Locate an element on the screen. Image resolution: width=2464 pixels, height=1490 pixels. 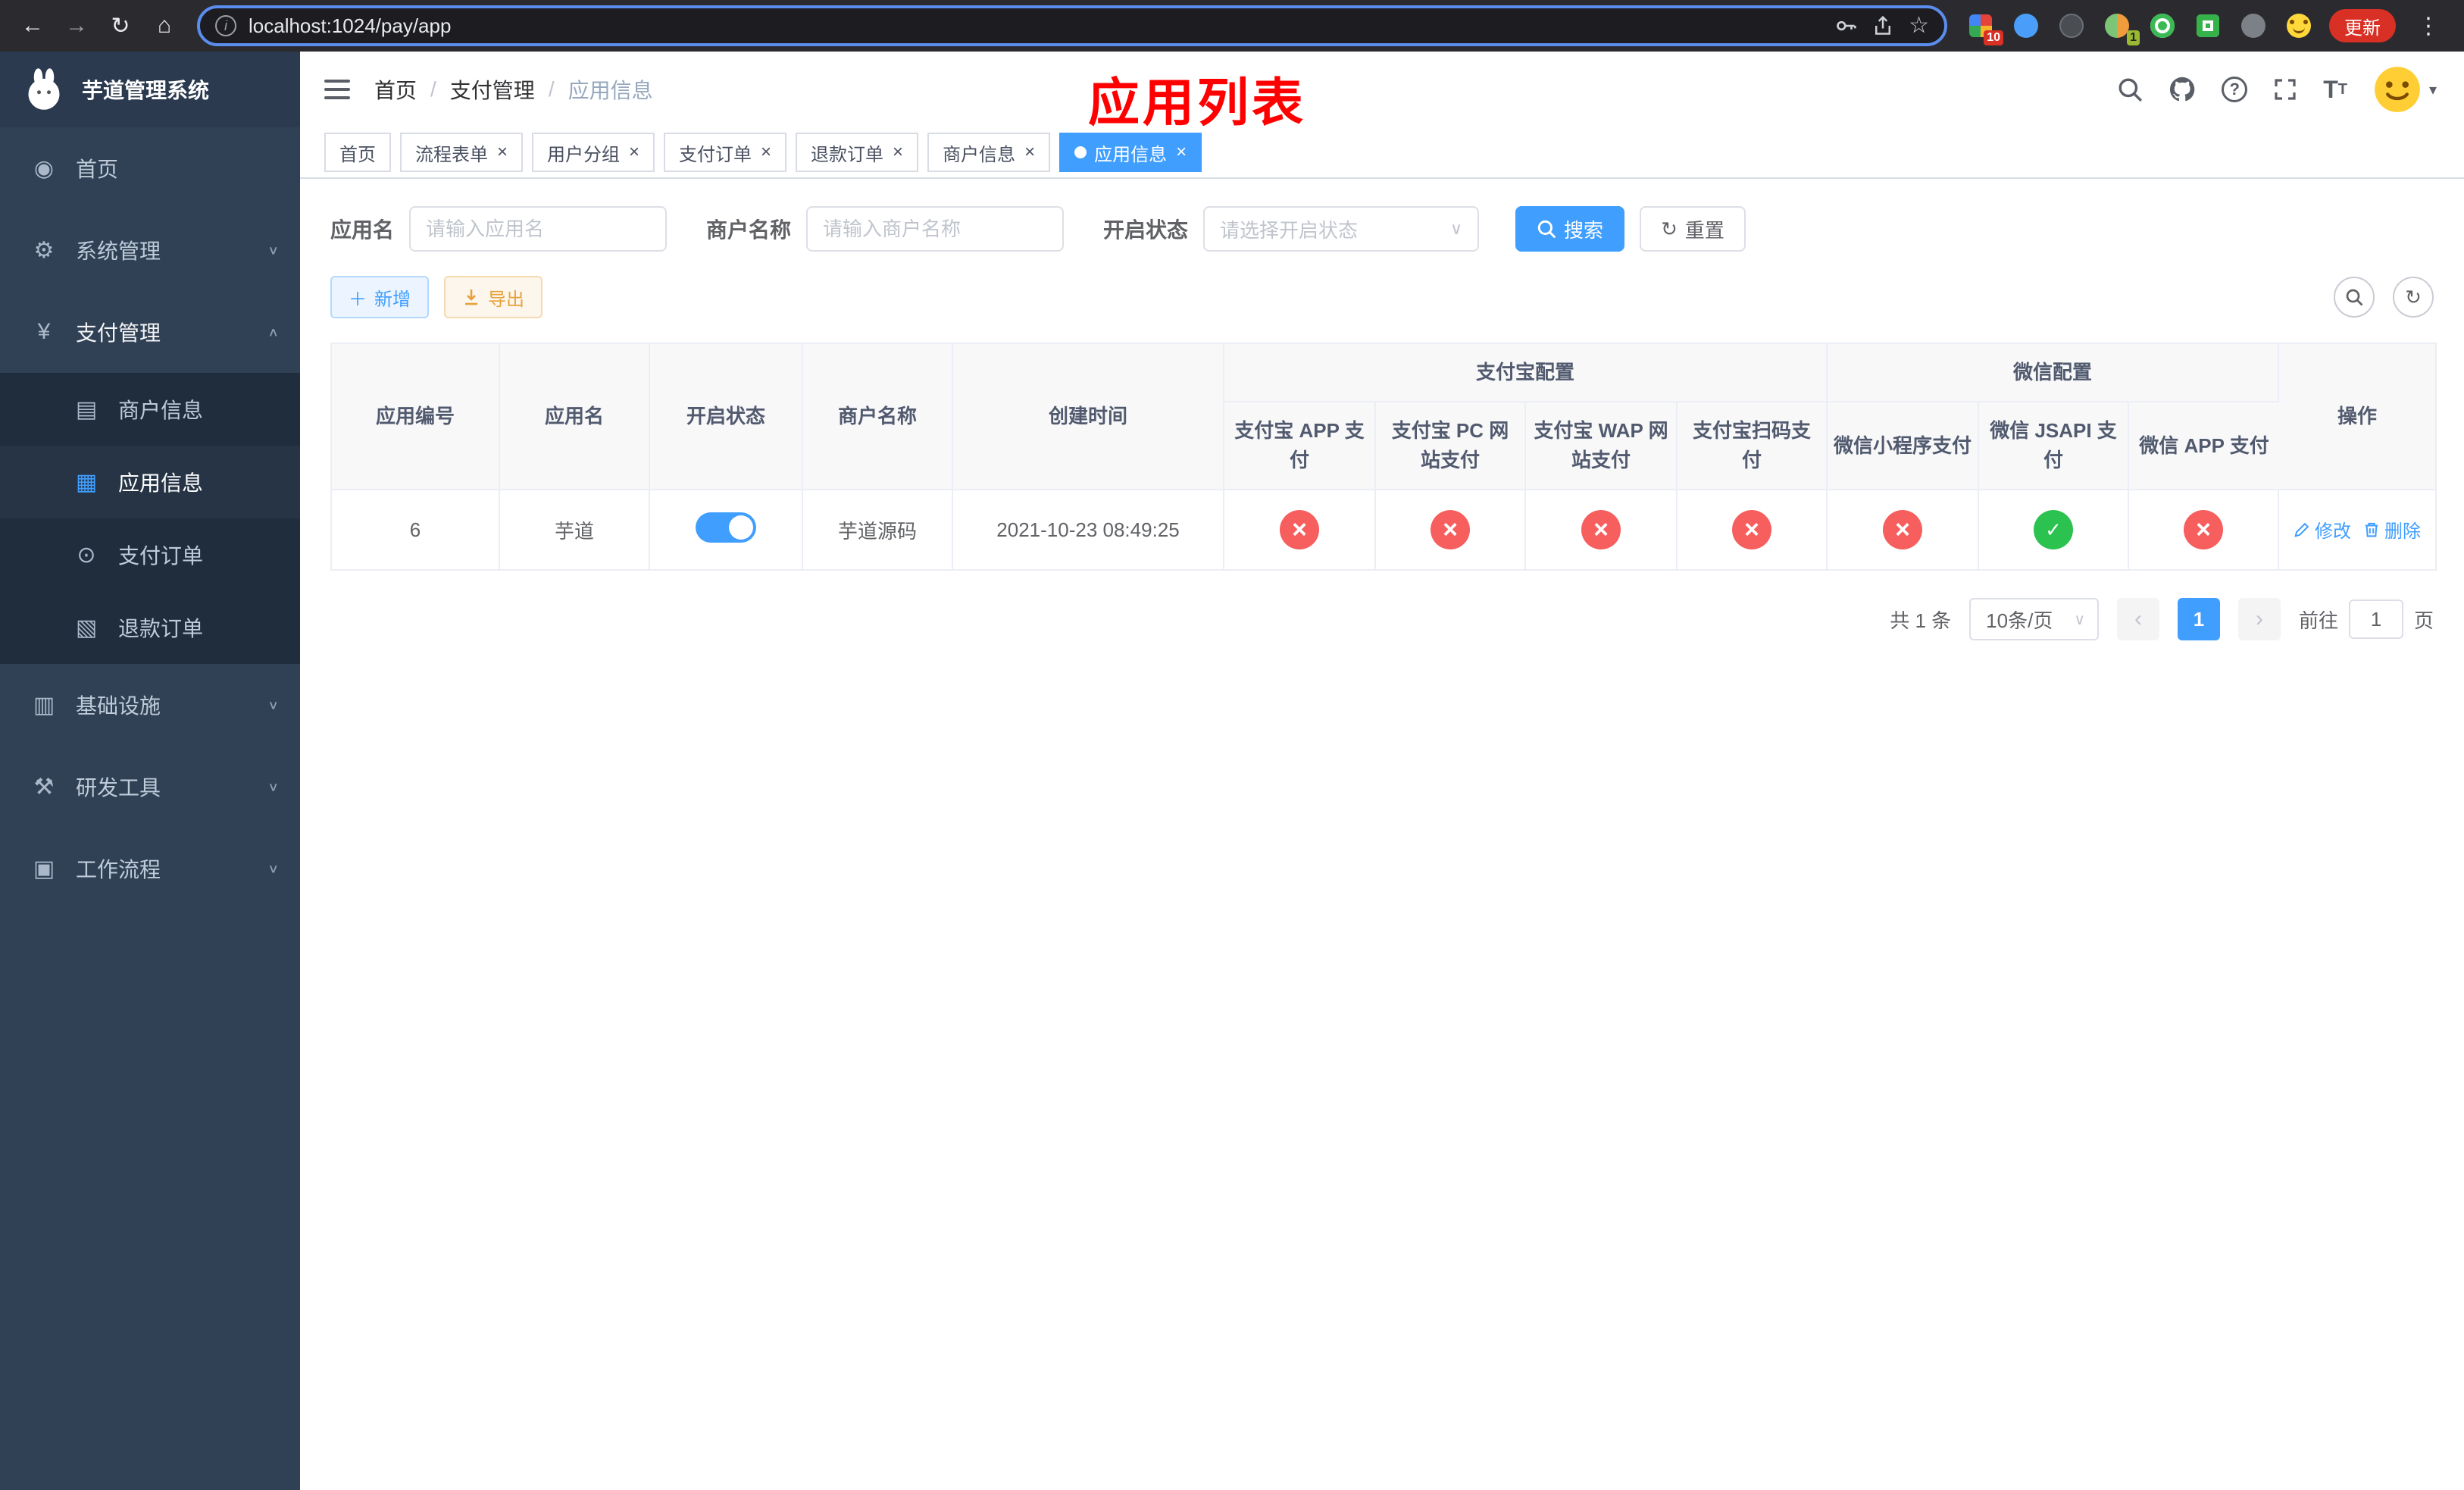
sidebar-item-label: 基础设施 is located at coordinates (118, 706).